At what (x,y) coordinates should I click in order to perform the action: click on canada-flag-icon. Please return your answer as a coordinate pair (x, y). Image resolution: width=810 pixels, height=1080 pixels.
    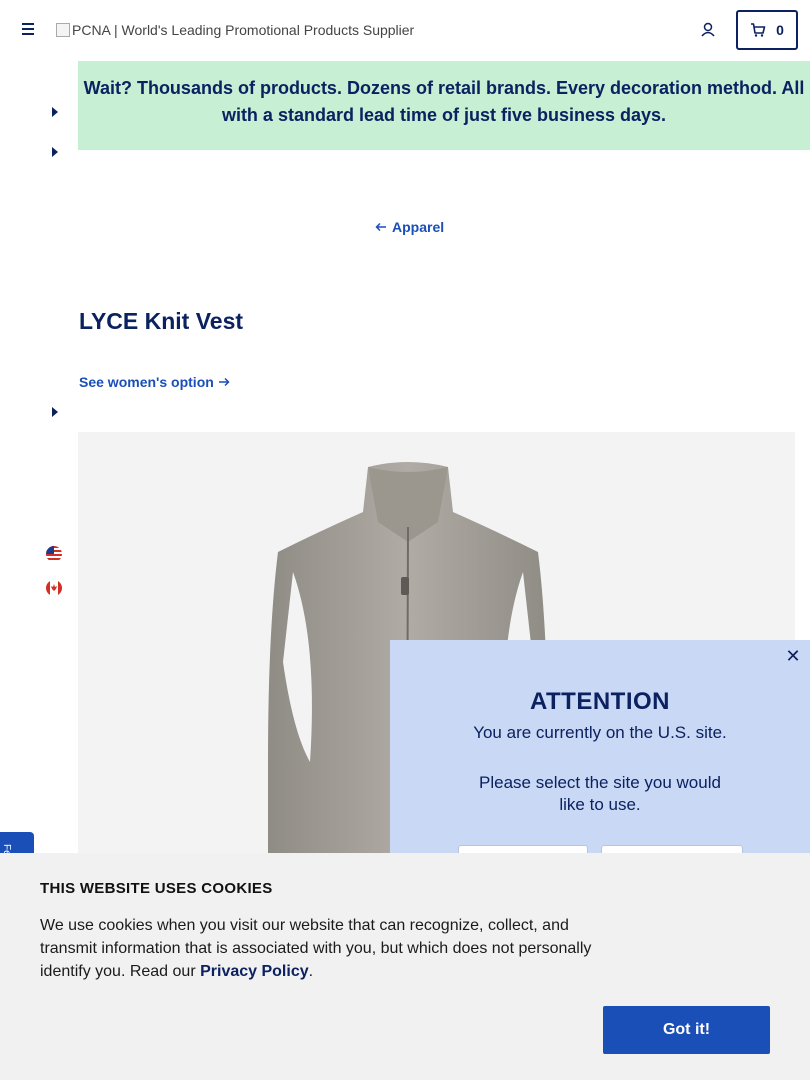
    Looking at the image, I should click on (54, 588).